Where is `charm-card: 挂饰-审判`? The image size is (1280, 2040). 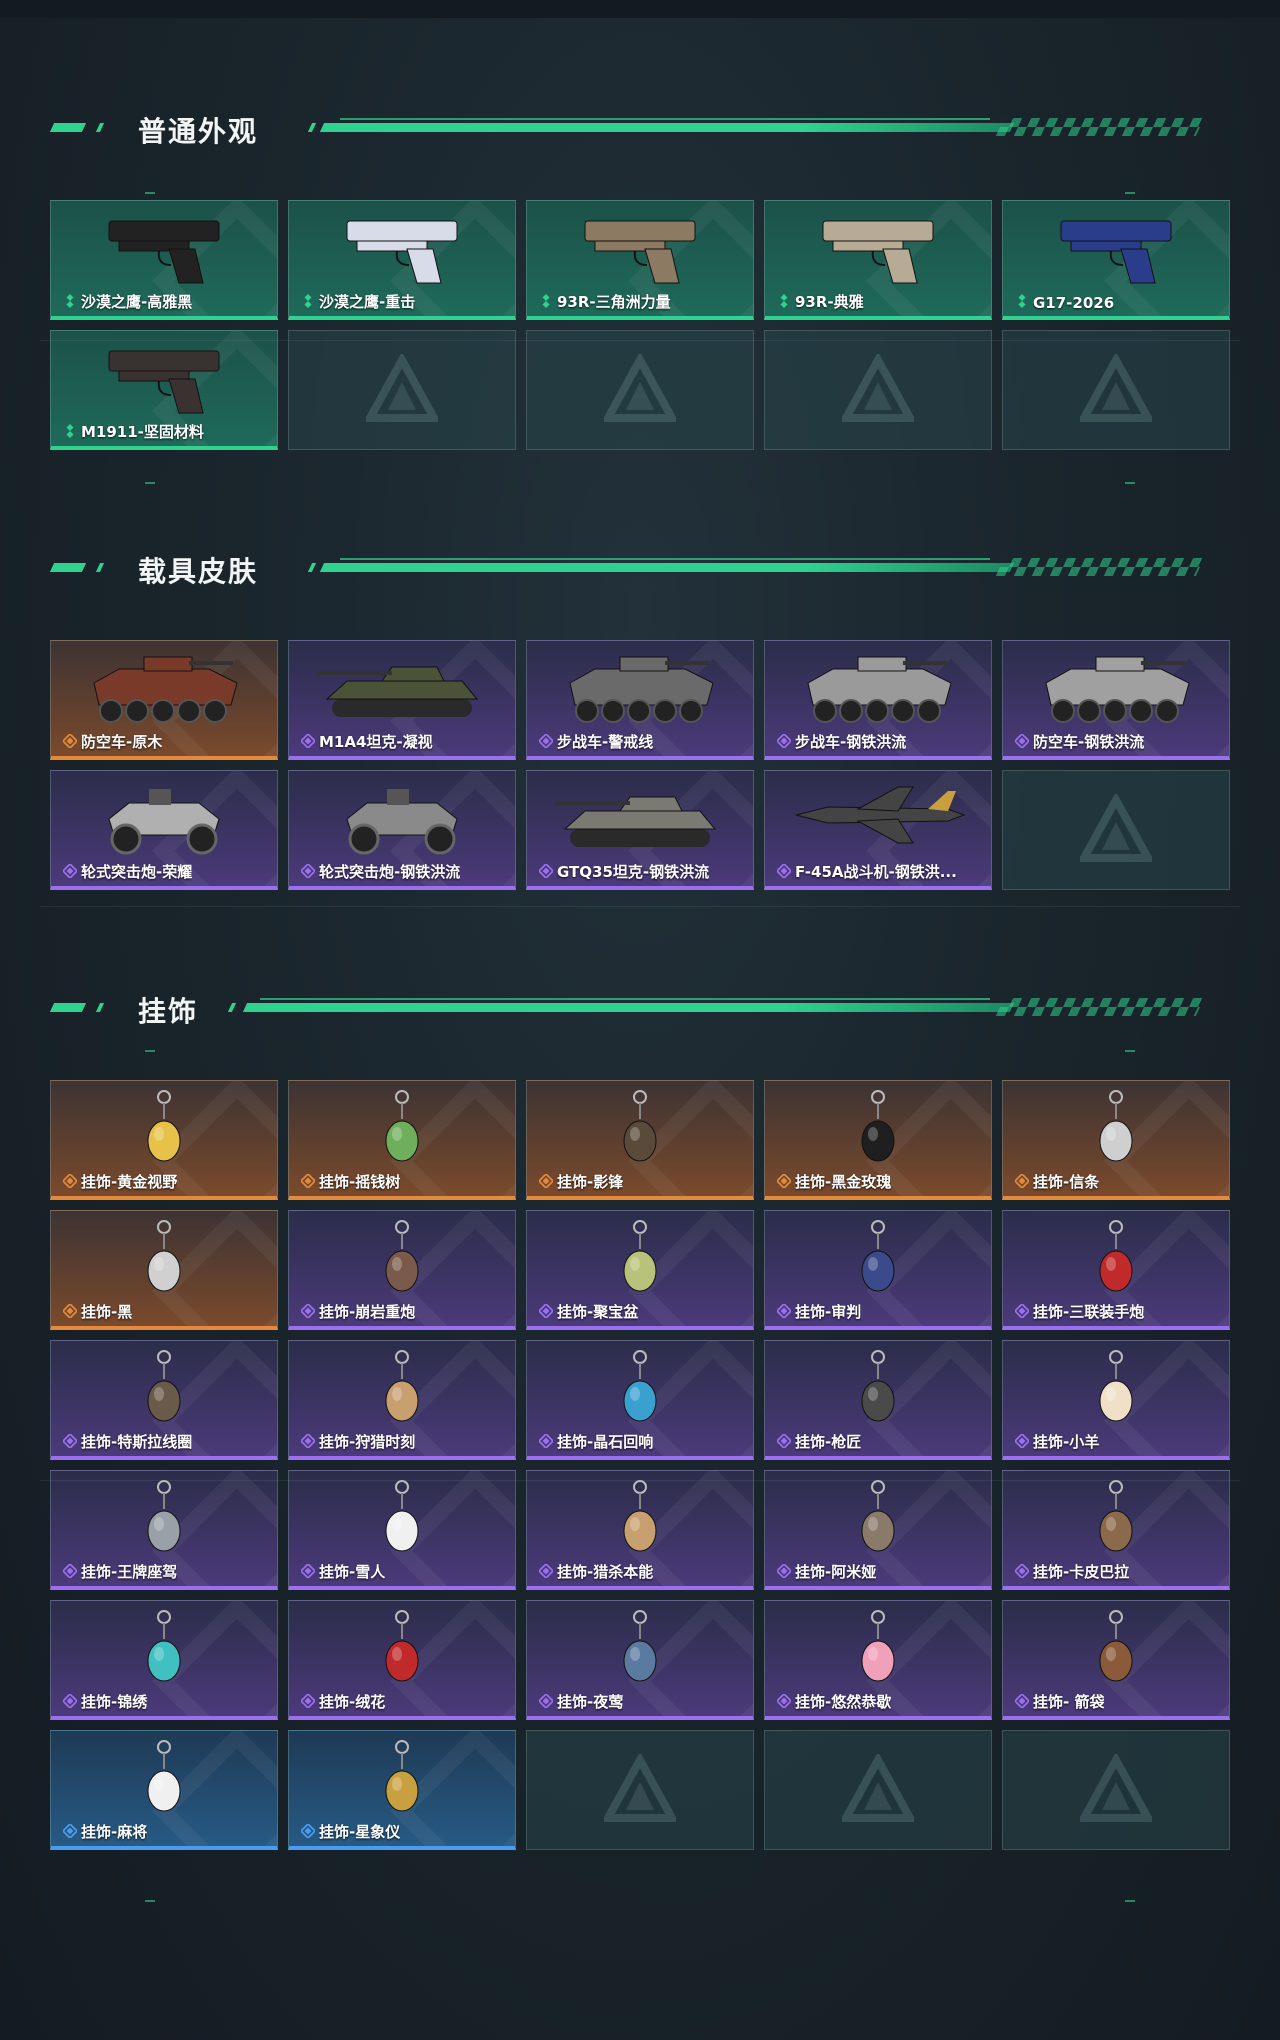
charm-card: 挂饰-审判 is located at coordinates (878, 1270).